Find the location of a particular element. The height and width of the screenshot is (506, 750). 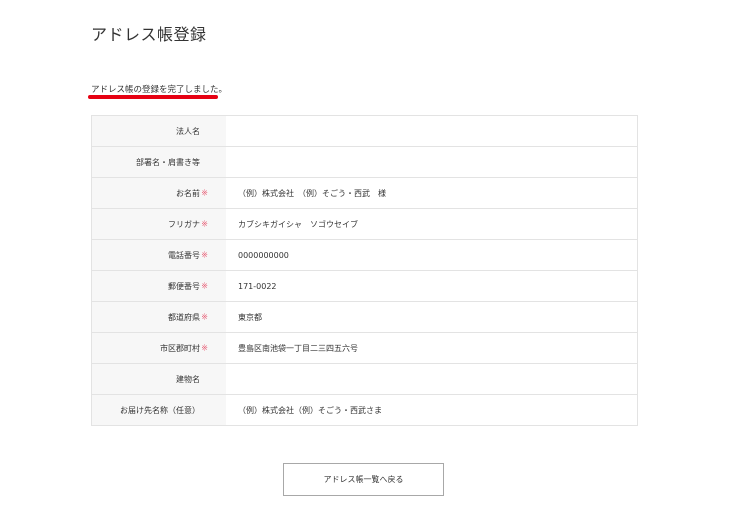

message-underline is located at coordinates (153, 97).